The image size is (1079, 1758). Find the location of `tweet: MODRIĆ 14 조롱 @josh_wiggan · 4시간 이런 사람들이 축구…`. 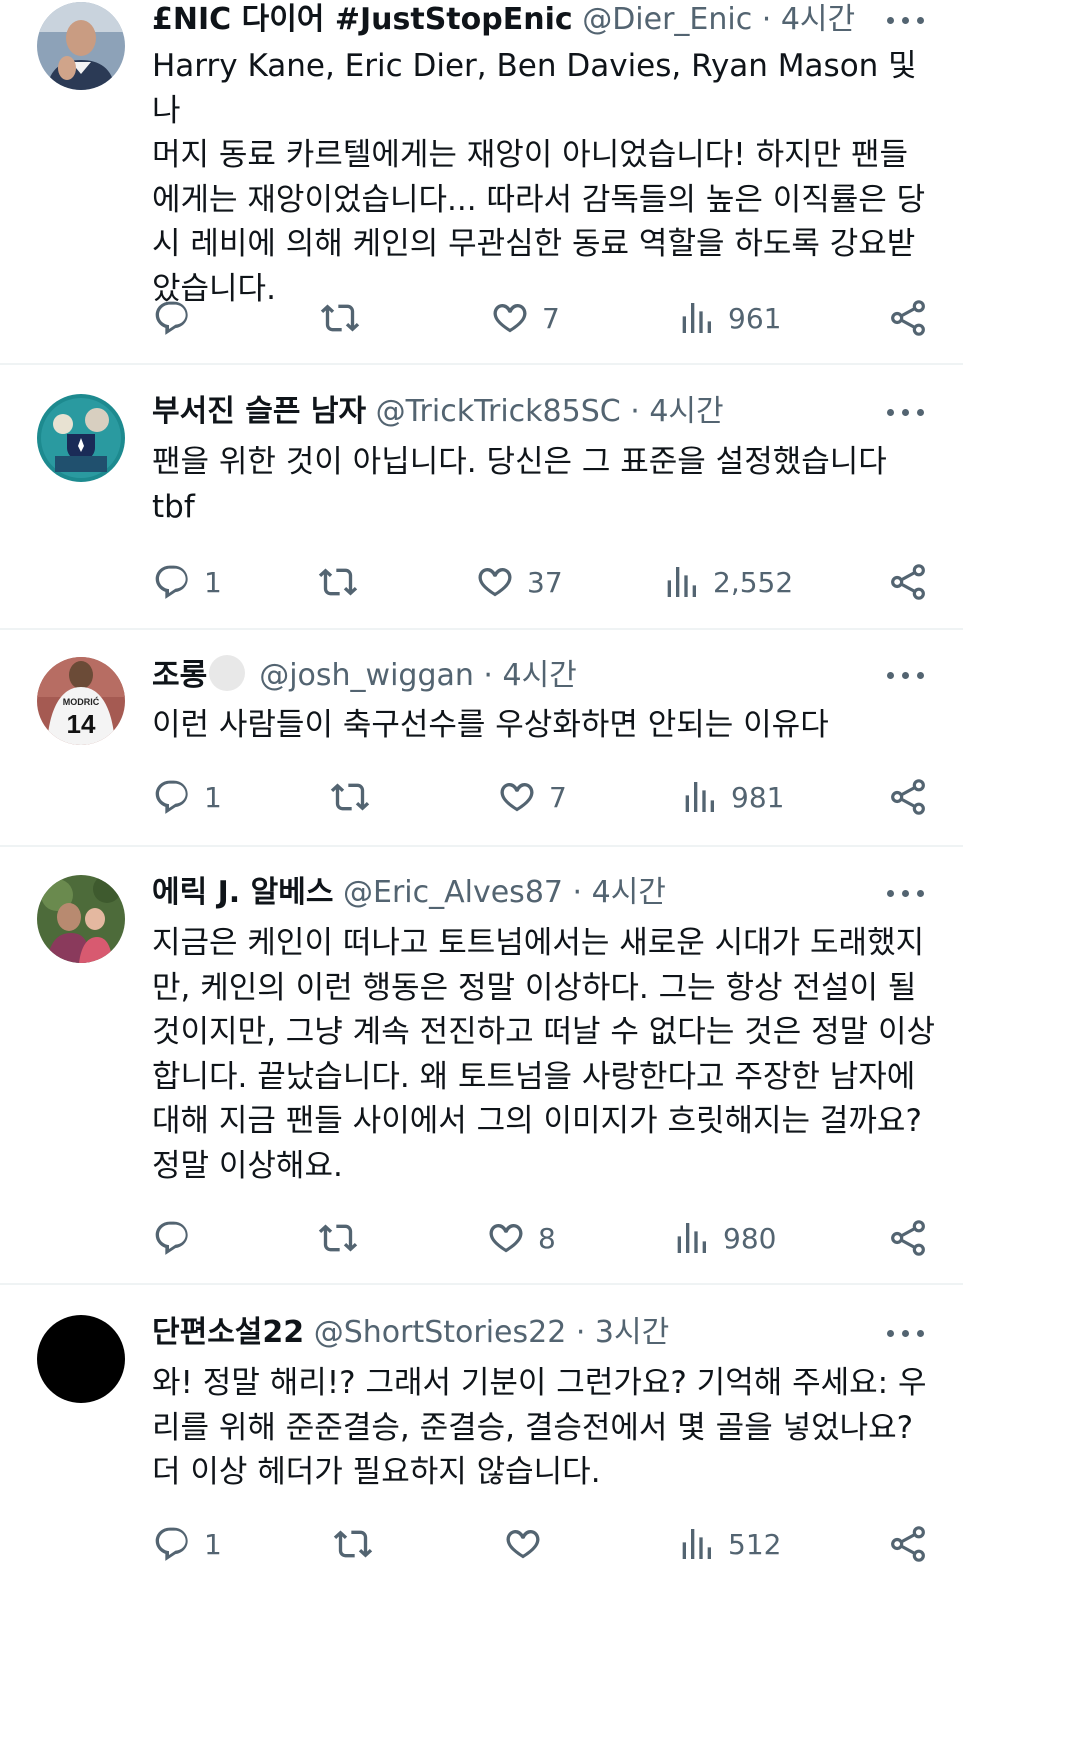

tweet: MODRIĆ 14 조롱 @josh_wiggan · 4시간 이런 사람들이 축구… is located at coordinates (481, 751).